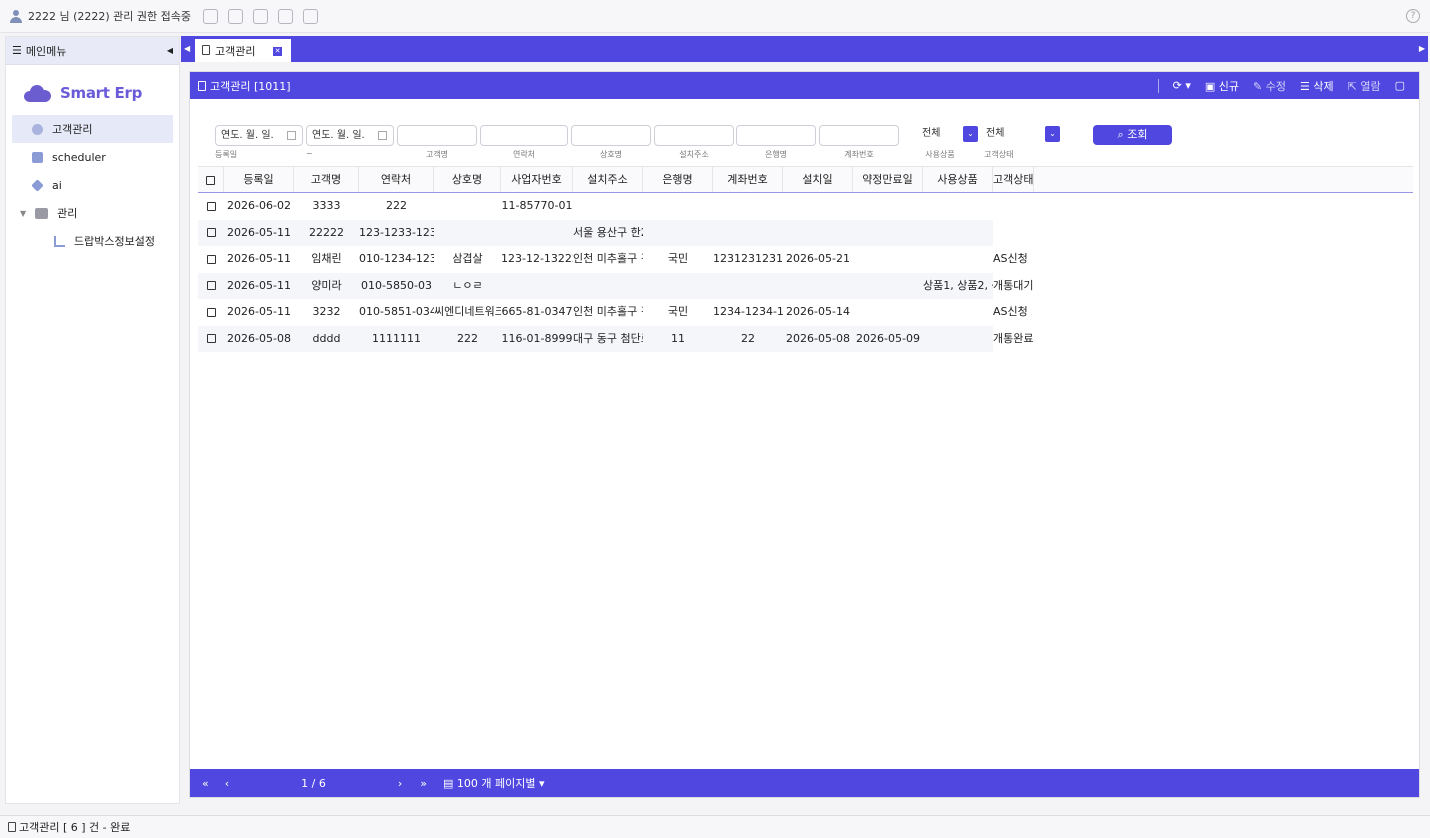  What do you see at coordinates (748, 179) in the screenshot?
I see `column-header: 계좌번호` at bounding box center [748, 179].